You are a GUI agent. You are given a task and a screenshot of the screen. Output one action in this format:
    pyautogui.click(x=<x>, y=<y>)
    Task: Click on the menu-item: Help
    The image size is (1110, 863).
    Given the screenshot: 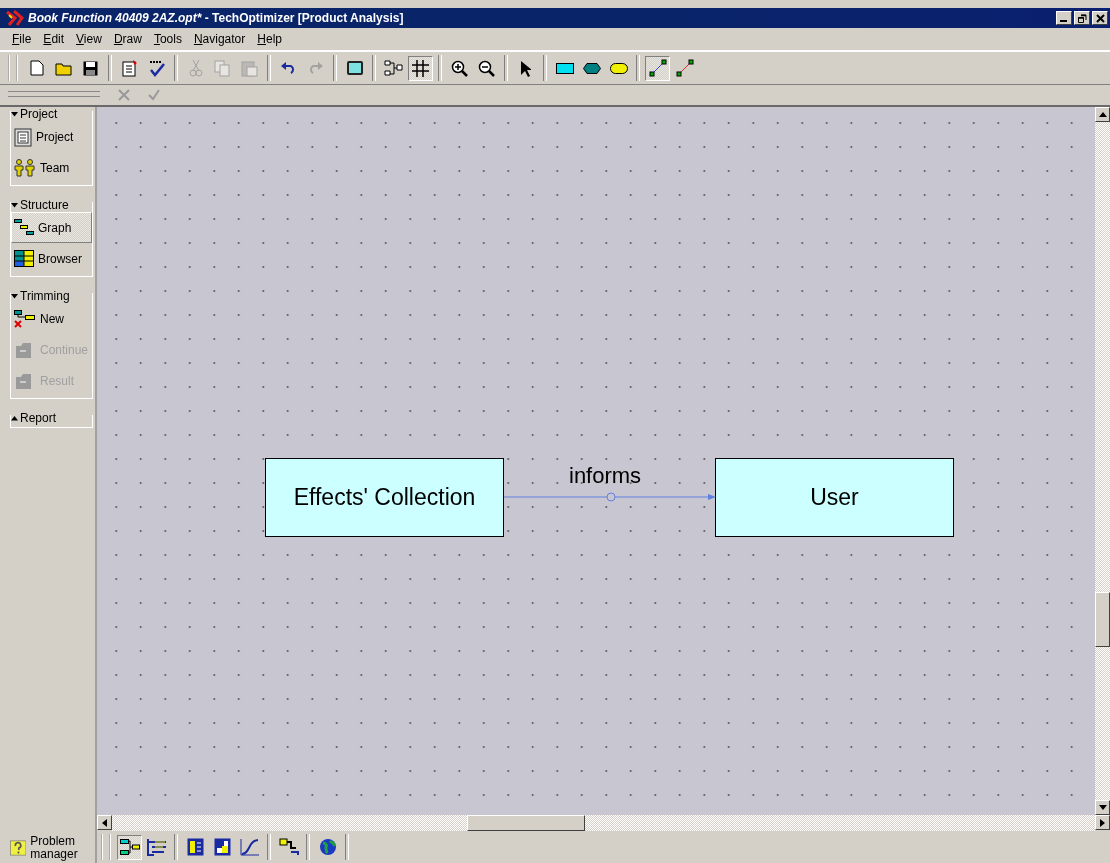 What is the action you would take?
    pyautogui.click(x=269, y=39)
    